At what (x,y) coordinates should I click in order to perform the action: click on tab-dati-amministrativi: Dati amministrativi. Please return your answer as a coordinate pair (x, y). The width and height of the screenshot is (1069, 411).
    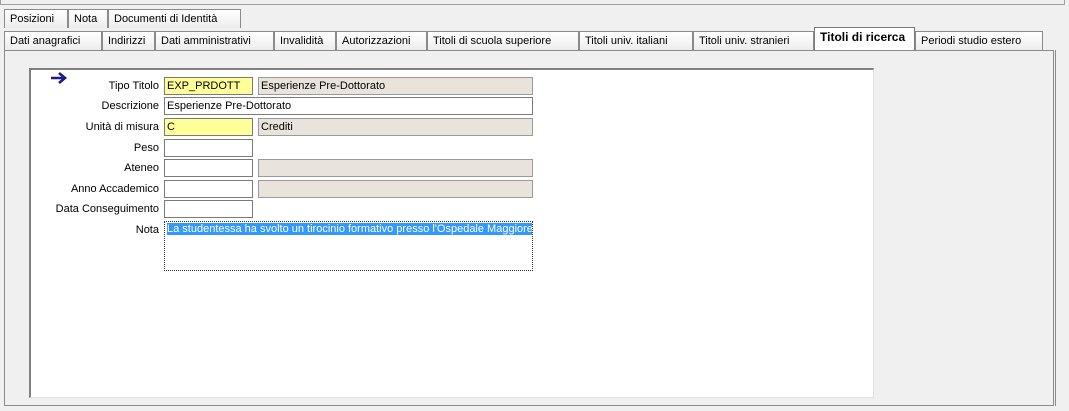
    Looking at the image, I should click on (214, 40).